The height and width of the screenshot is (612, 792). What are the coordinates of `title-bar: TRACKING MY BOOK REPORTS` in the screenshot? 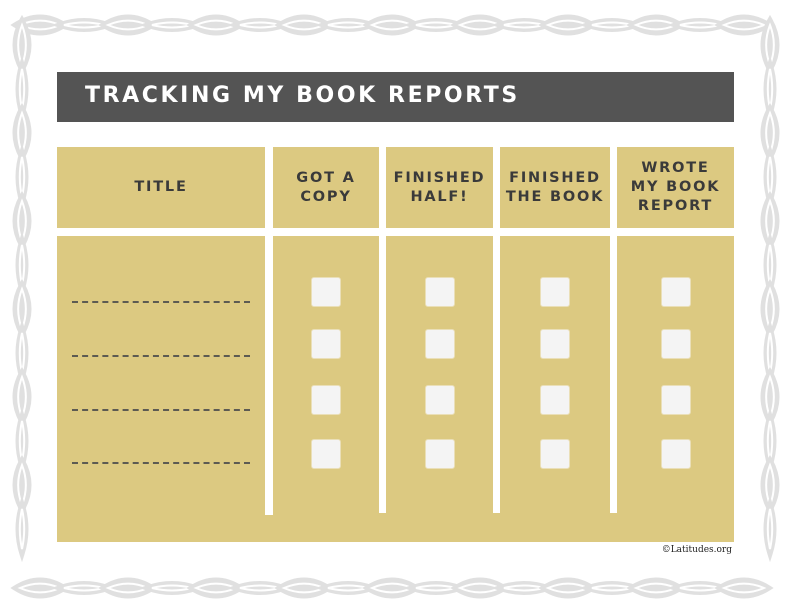 It's located at (395, 97).